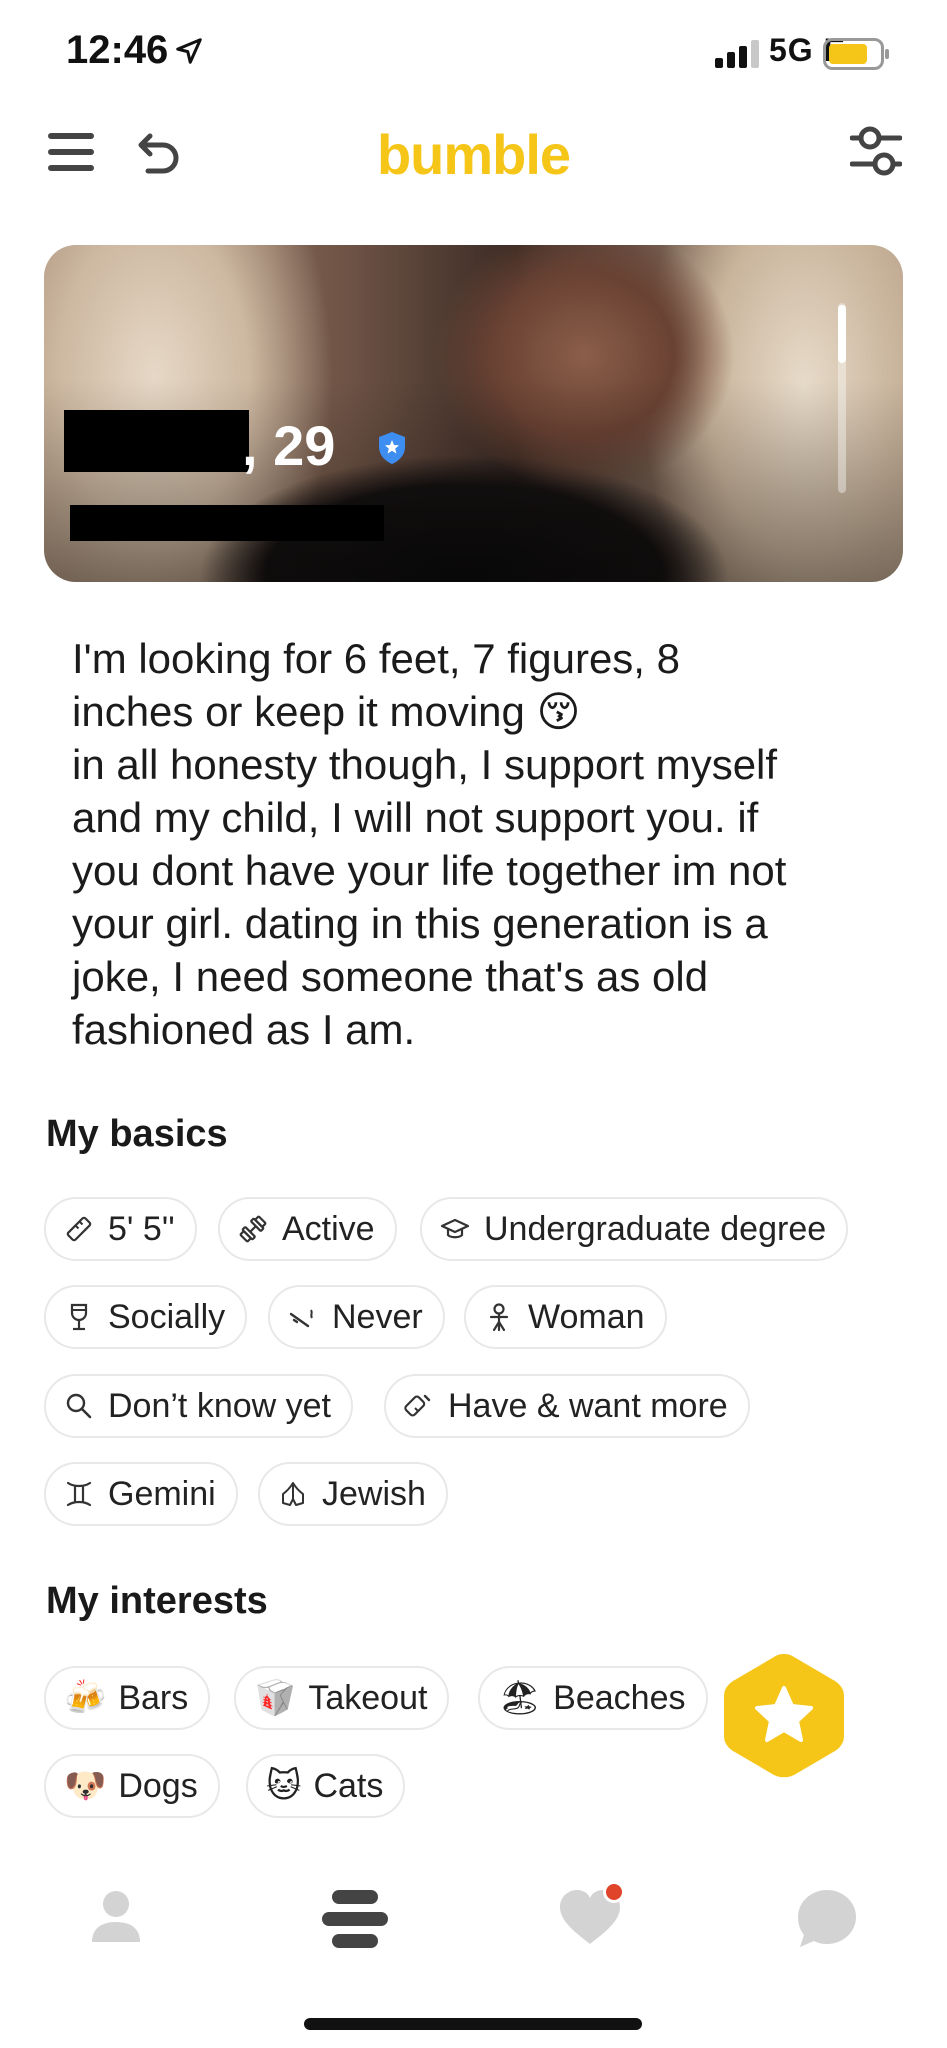  I want to click on no-smoking-icon, so click(301, 1318).